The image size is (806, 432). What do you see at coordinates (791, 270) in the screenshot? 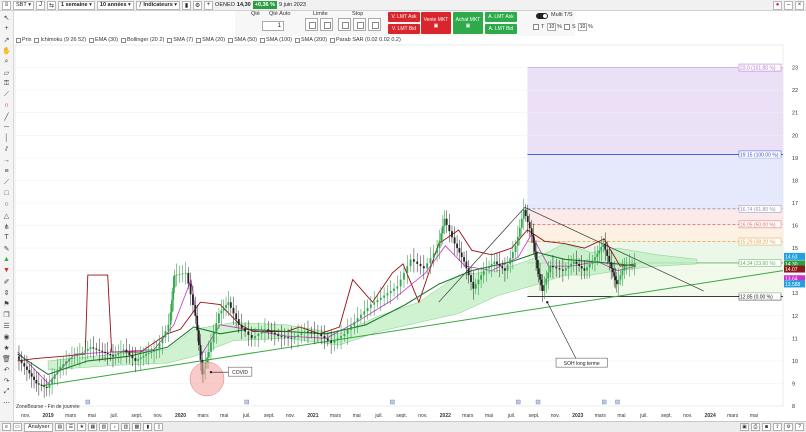
I see `price-tag-label: 14.07` at bounding box center [791, 270].